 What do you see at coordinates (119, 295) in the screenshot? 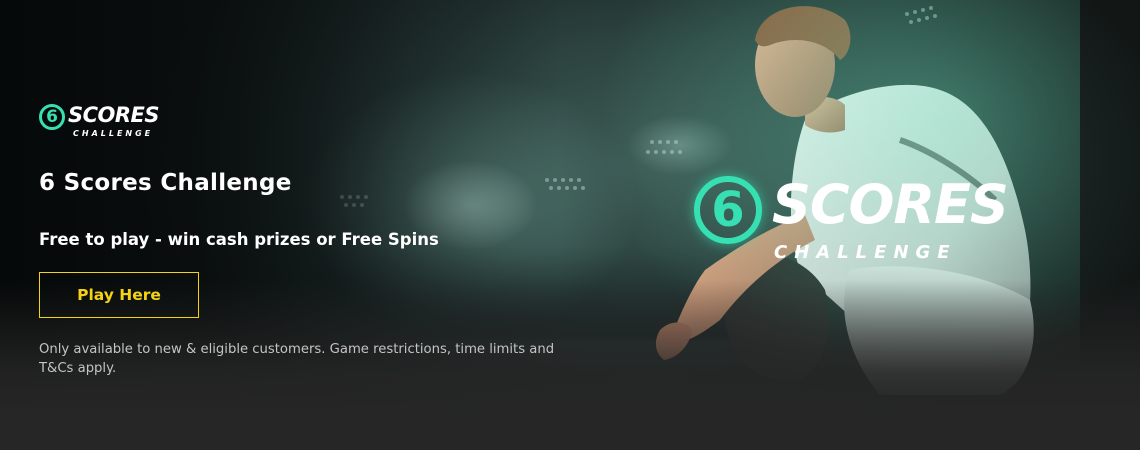
I see `play-here-button: Play Here` at bounding box center [119, 295].